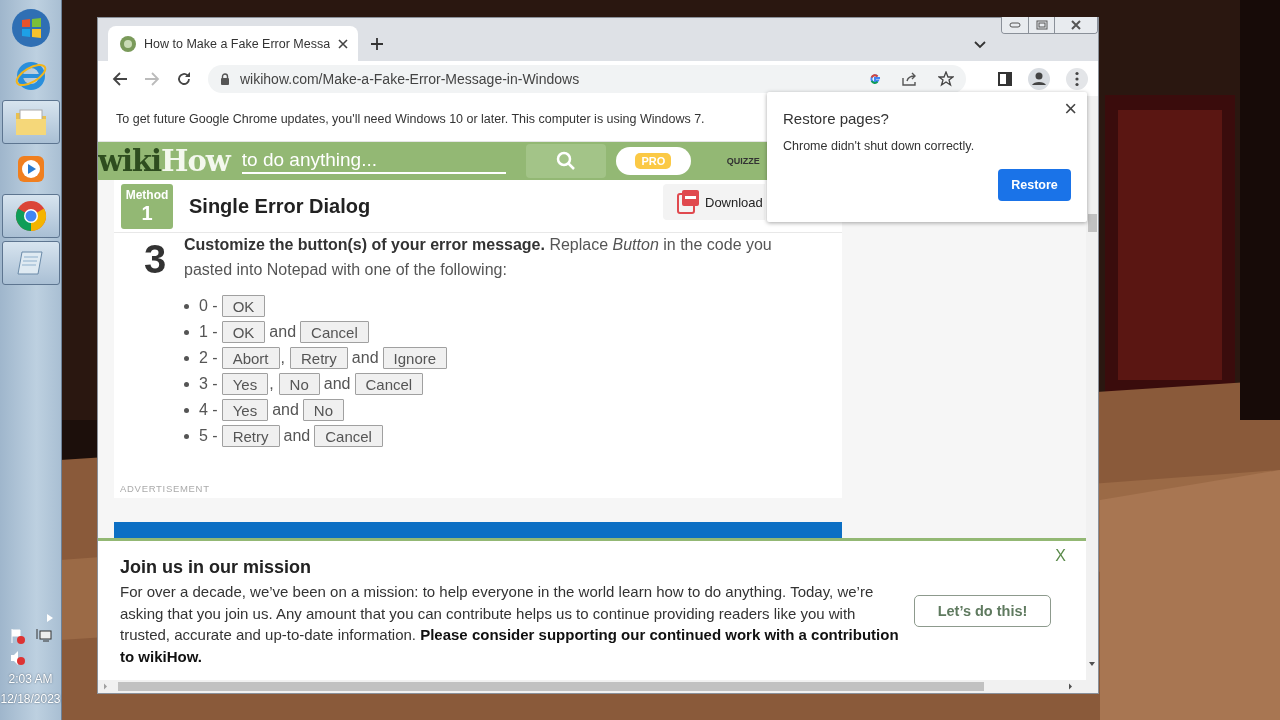  I want to click on minimize-button, so click(1015, 25).